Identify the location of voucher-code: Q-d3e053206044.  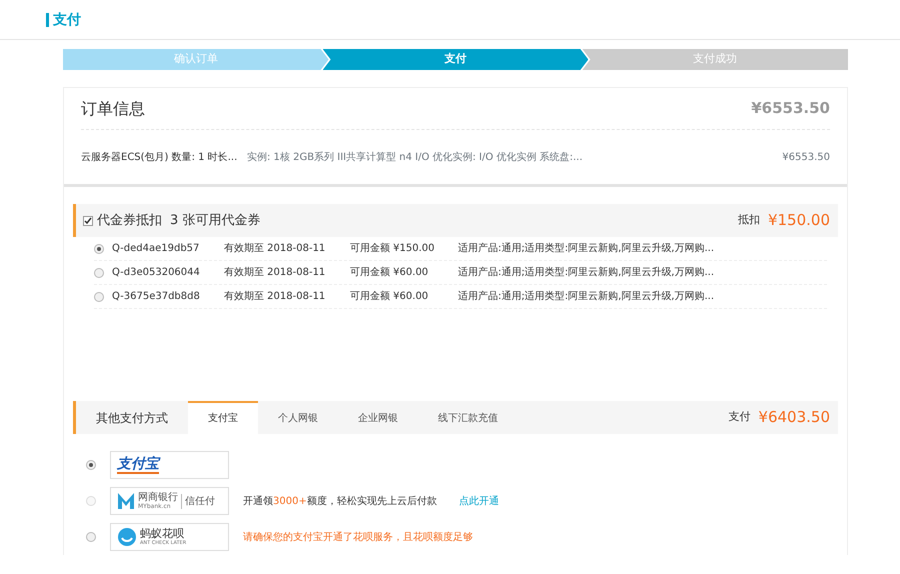
(156, 273).